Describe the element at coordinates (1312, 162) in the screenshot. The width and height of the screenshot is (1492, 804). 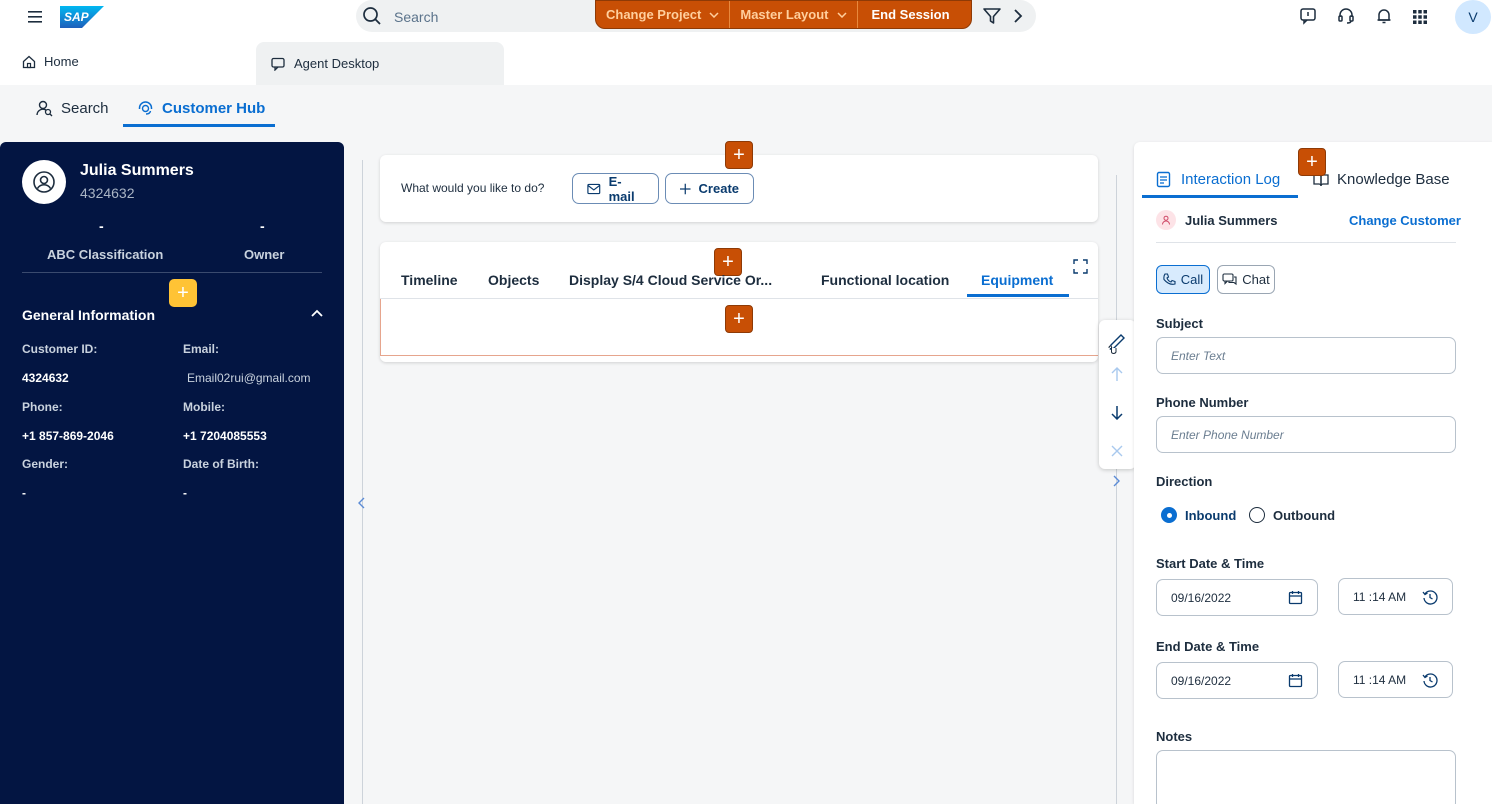
I see `add-right-tab-button: +` at that location.